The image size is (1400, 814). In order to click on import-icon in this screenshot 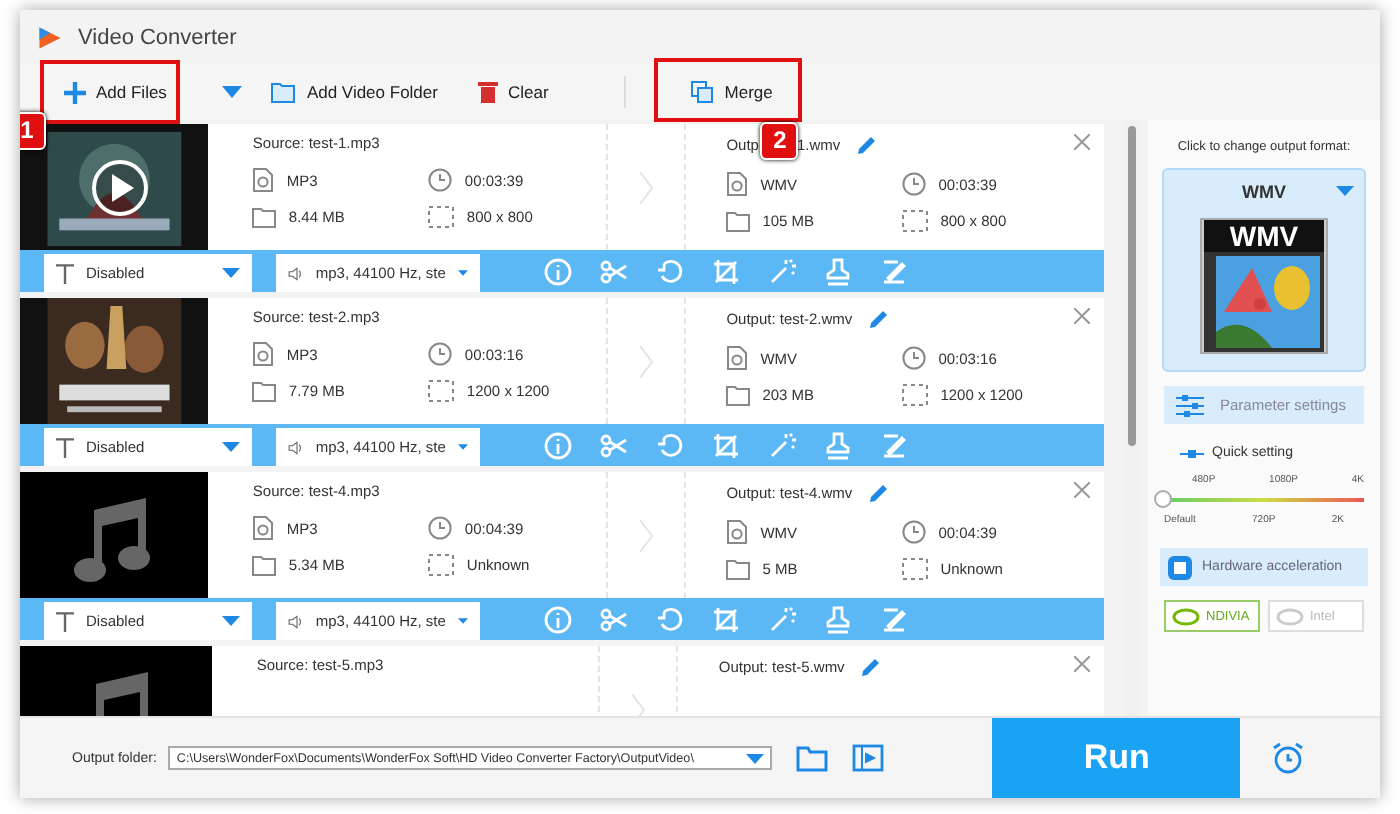, I will do `click(868, 758)`.